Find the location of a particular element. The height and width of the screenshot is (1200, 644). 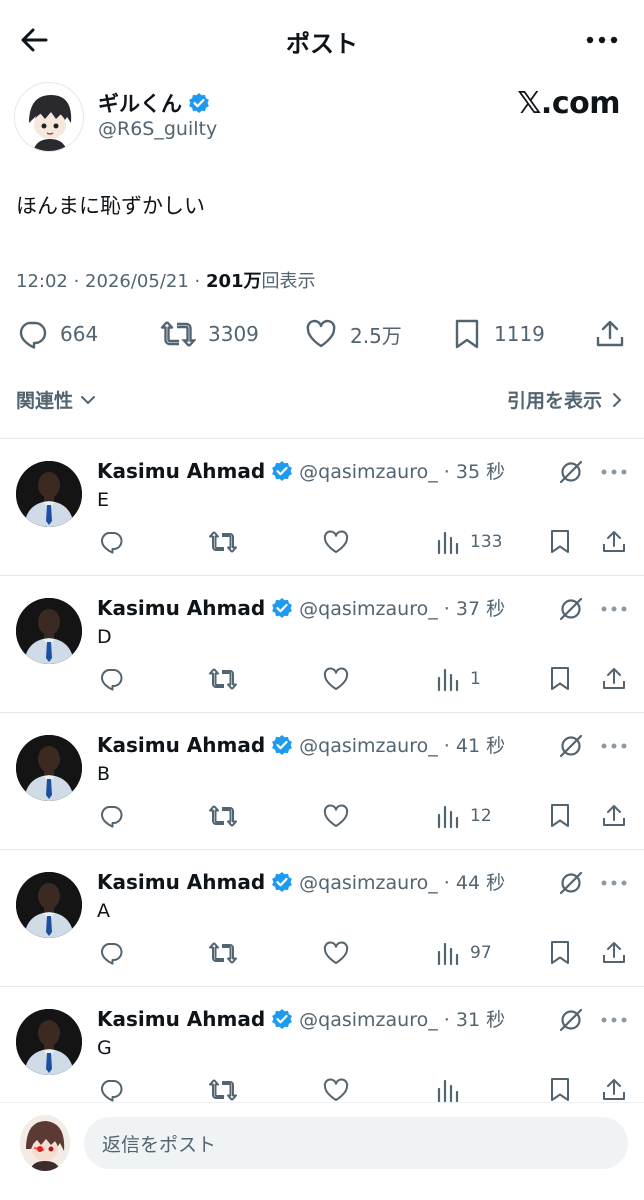

heart-icon is located at coordinates (336, 953).